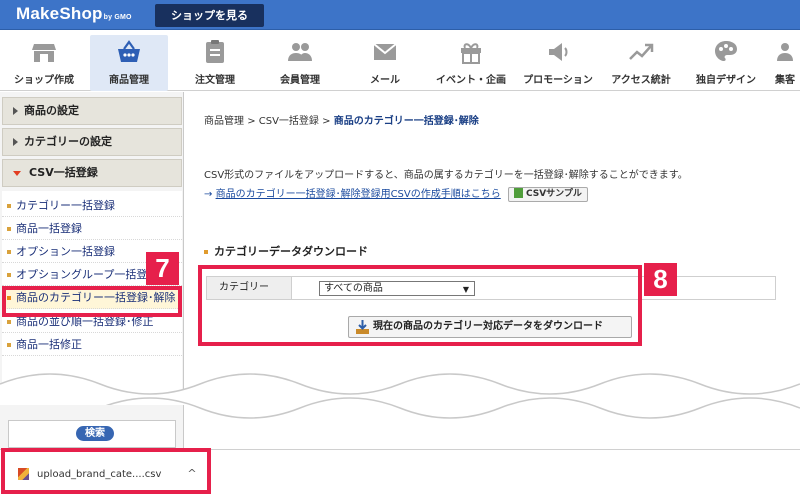  I want to click on view-shop-button: ショップを見る, so click(209, 15).